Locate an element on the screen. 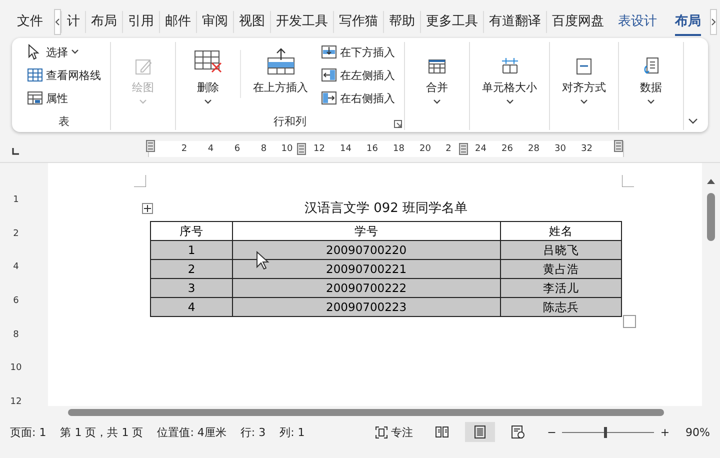 The width and height of the screenshot is (720, 458). table-cell: 4 is located at coordinates (191, 307).